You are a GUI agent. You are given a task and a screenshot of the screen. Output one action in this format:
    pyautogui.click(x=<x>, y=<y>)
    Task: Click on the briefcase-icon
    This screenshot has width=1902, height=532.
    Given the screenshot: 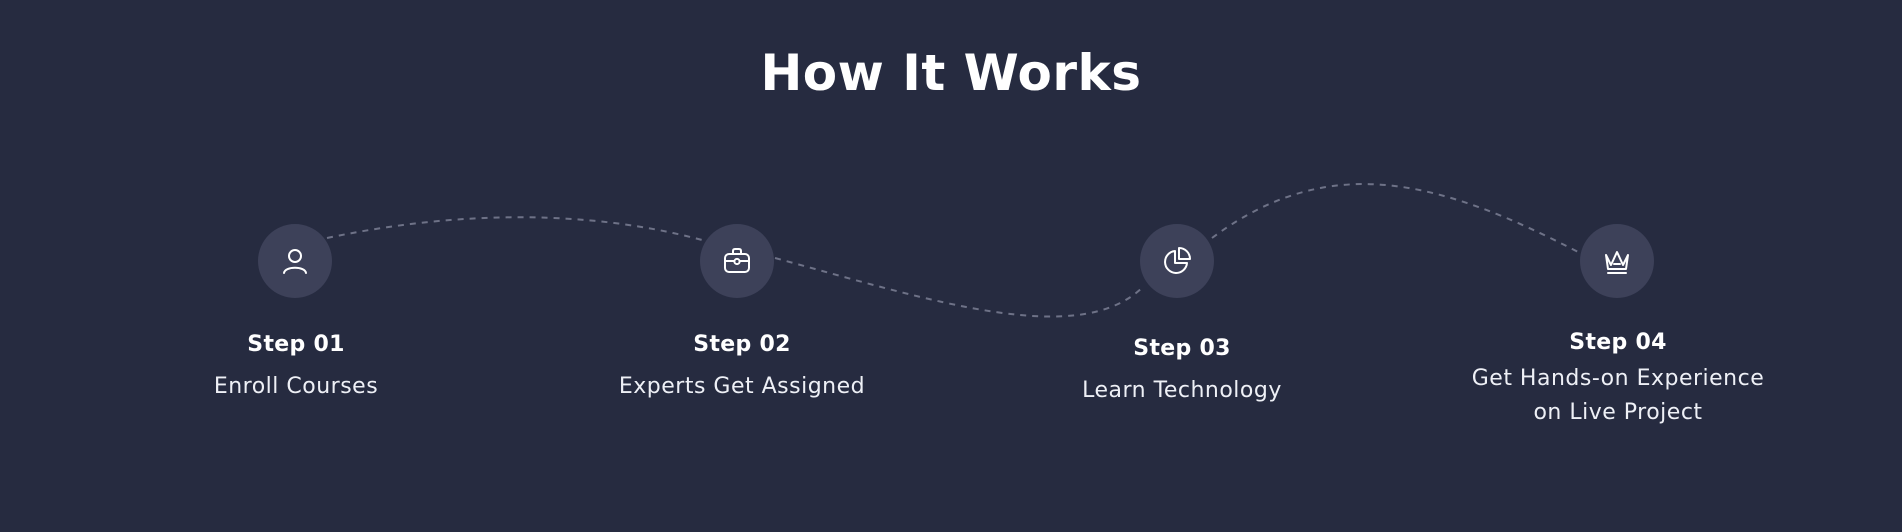 What is the action you would take?
    pyautogui.click(x=737, y=260)
    